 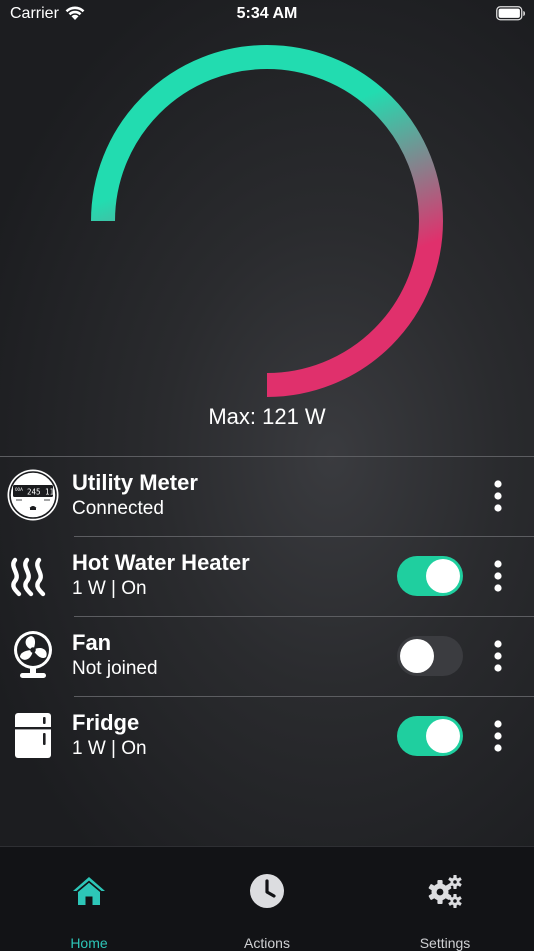 What do you see at coordinates (118, 508) in the screenshot?
I see `device-status: Connected` at bounding box center [118, 508].